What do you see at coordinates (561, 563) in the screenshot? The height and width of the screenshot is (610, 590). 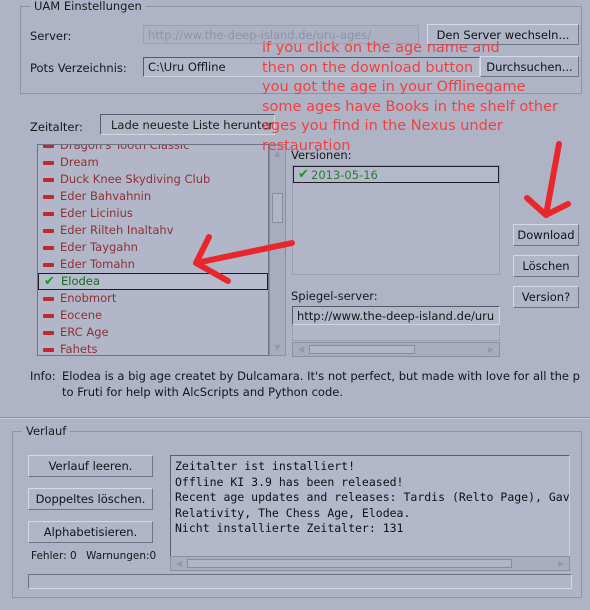 I see `log-scroll-right-icon: ▶` at bounding box center [561, 563].